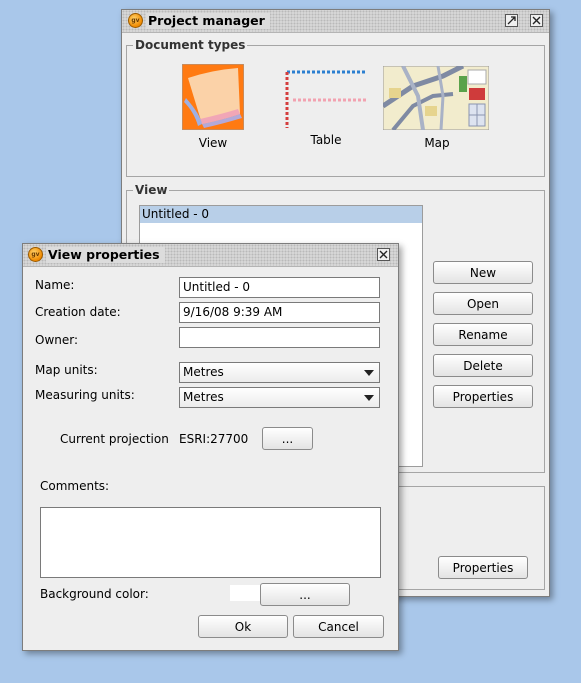  I want to click on background-color-swatch, so click(245, 593).